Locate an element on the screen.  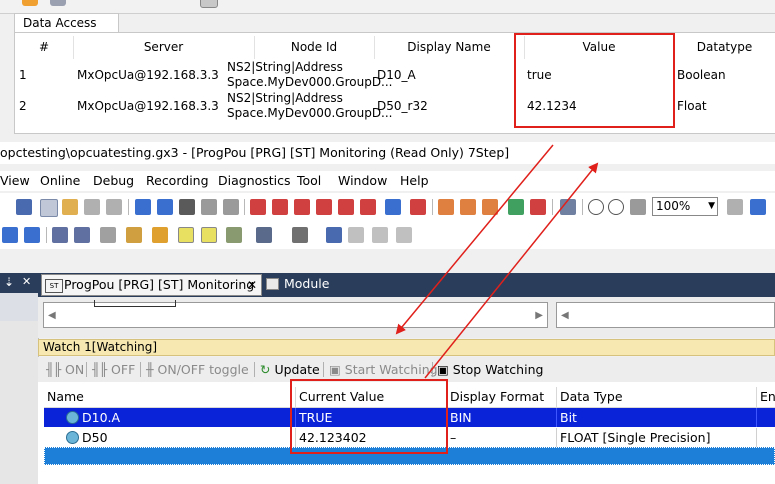
arrow-down-left is located at coordinates (474, 239).